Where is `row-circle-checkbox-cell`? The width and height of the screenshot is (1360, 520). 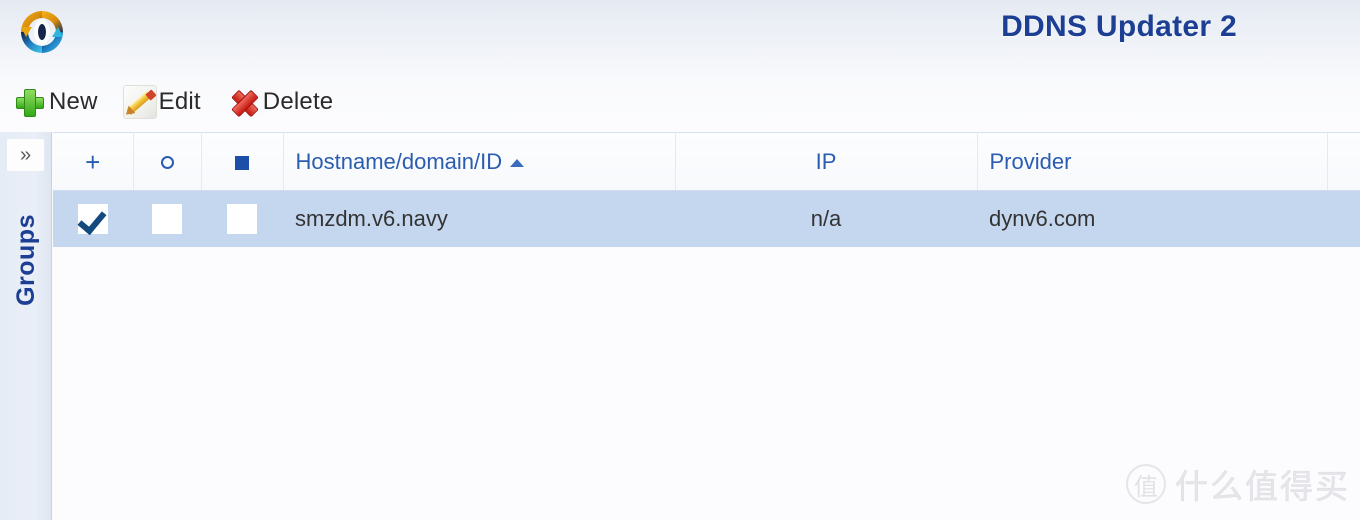 row-circle-checkbox-cell is located at coordinates (167, 218).